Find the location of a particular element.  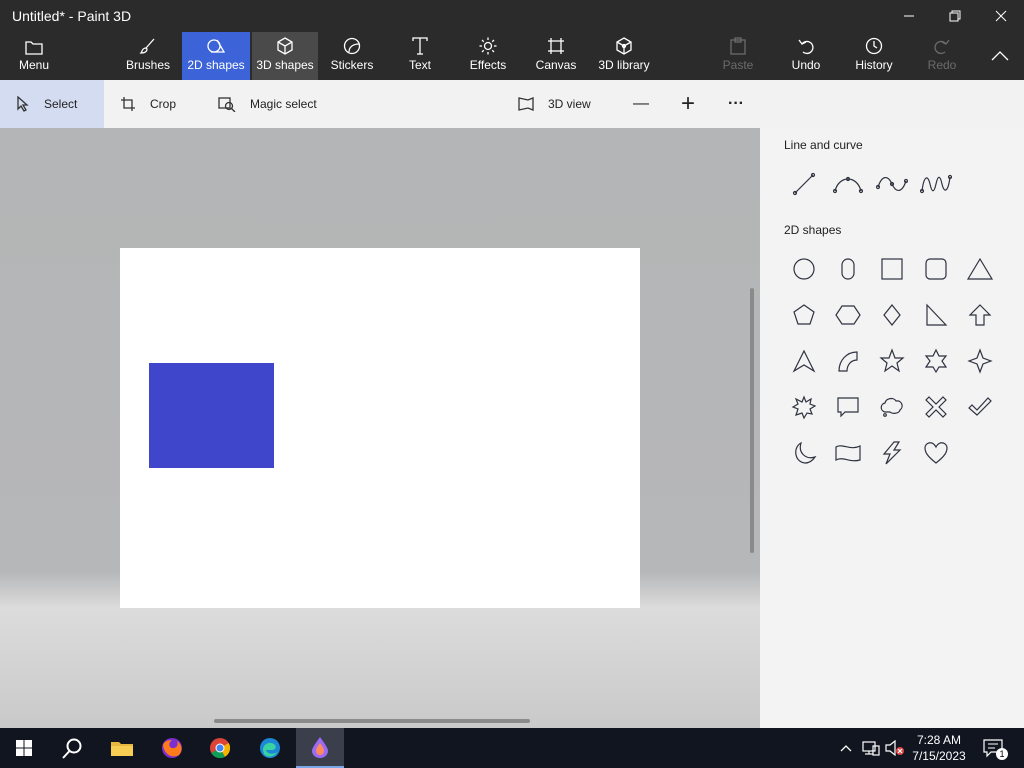

diamond-shape is located at coordinates (892, 315).